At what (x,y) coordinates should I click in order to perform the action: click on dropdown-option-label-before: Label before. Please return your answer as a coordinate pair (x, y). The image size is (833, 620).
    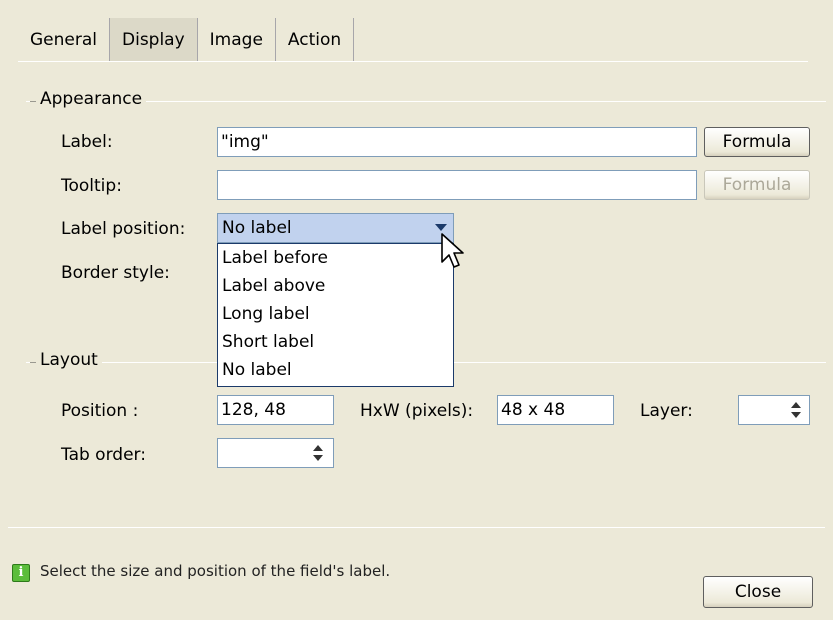
    Looking at the image, I should click on (335, 258).